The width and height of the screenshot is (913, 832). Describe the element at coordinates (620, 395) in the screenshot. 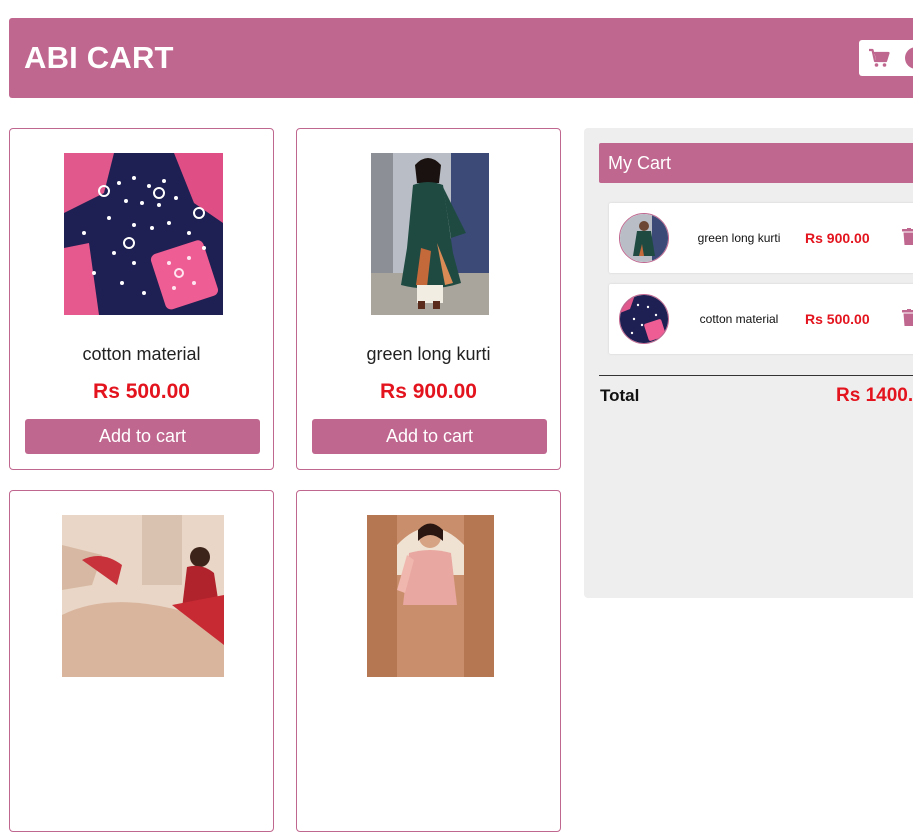

I see `cart-total-label: Total` at that location.